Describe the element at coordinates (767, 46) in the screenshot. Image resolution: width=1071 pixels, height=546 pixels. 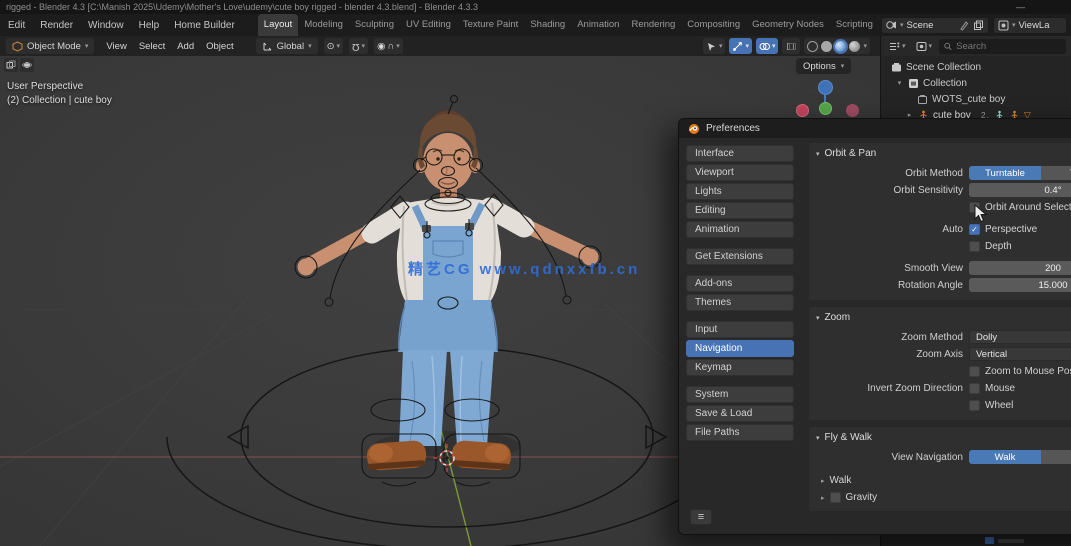
I see `overlays-toggle-active: ▾` at that location.